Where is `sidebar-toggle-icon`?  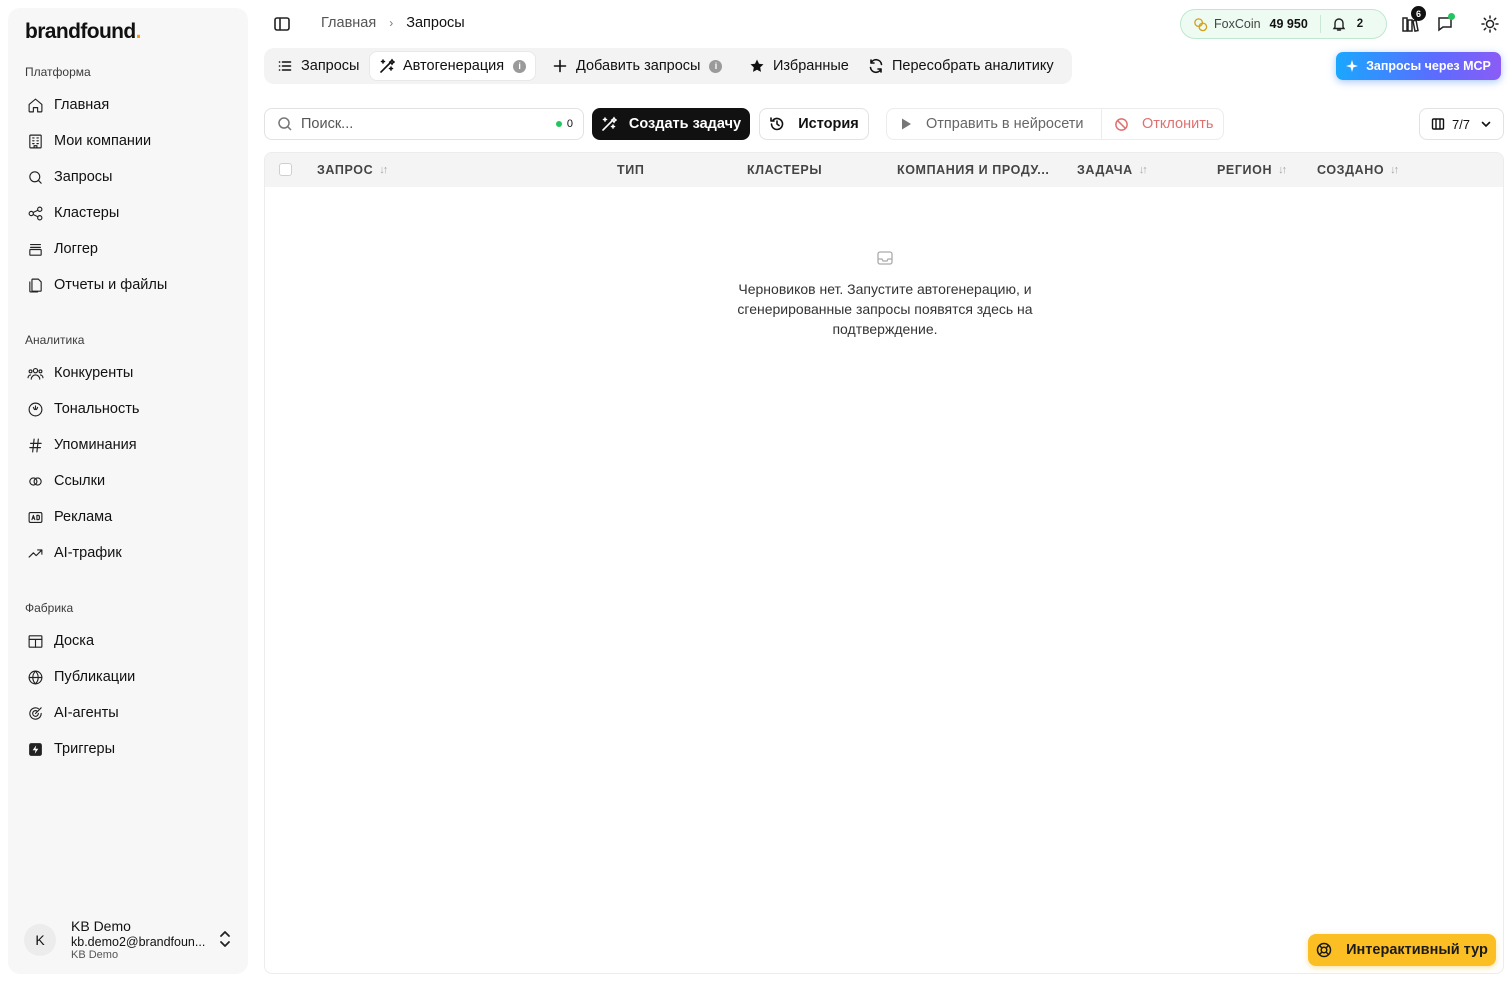 sidebar-toggle-icon is located at coordinates (282, 24).